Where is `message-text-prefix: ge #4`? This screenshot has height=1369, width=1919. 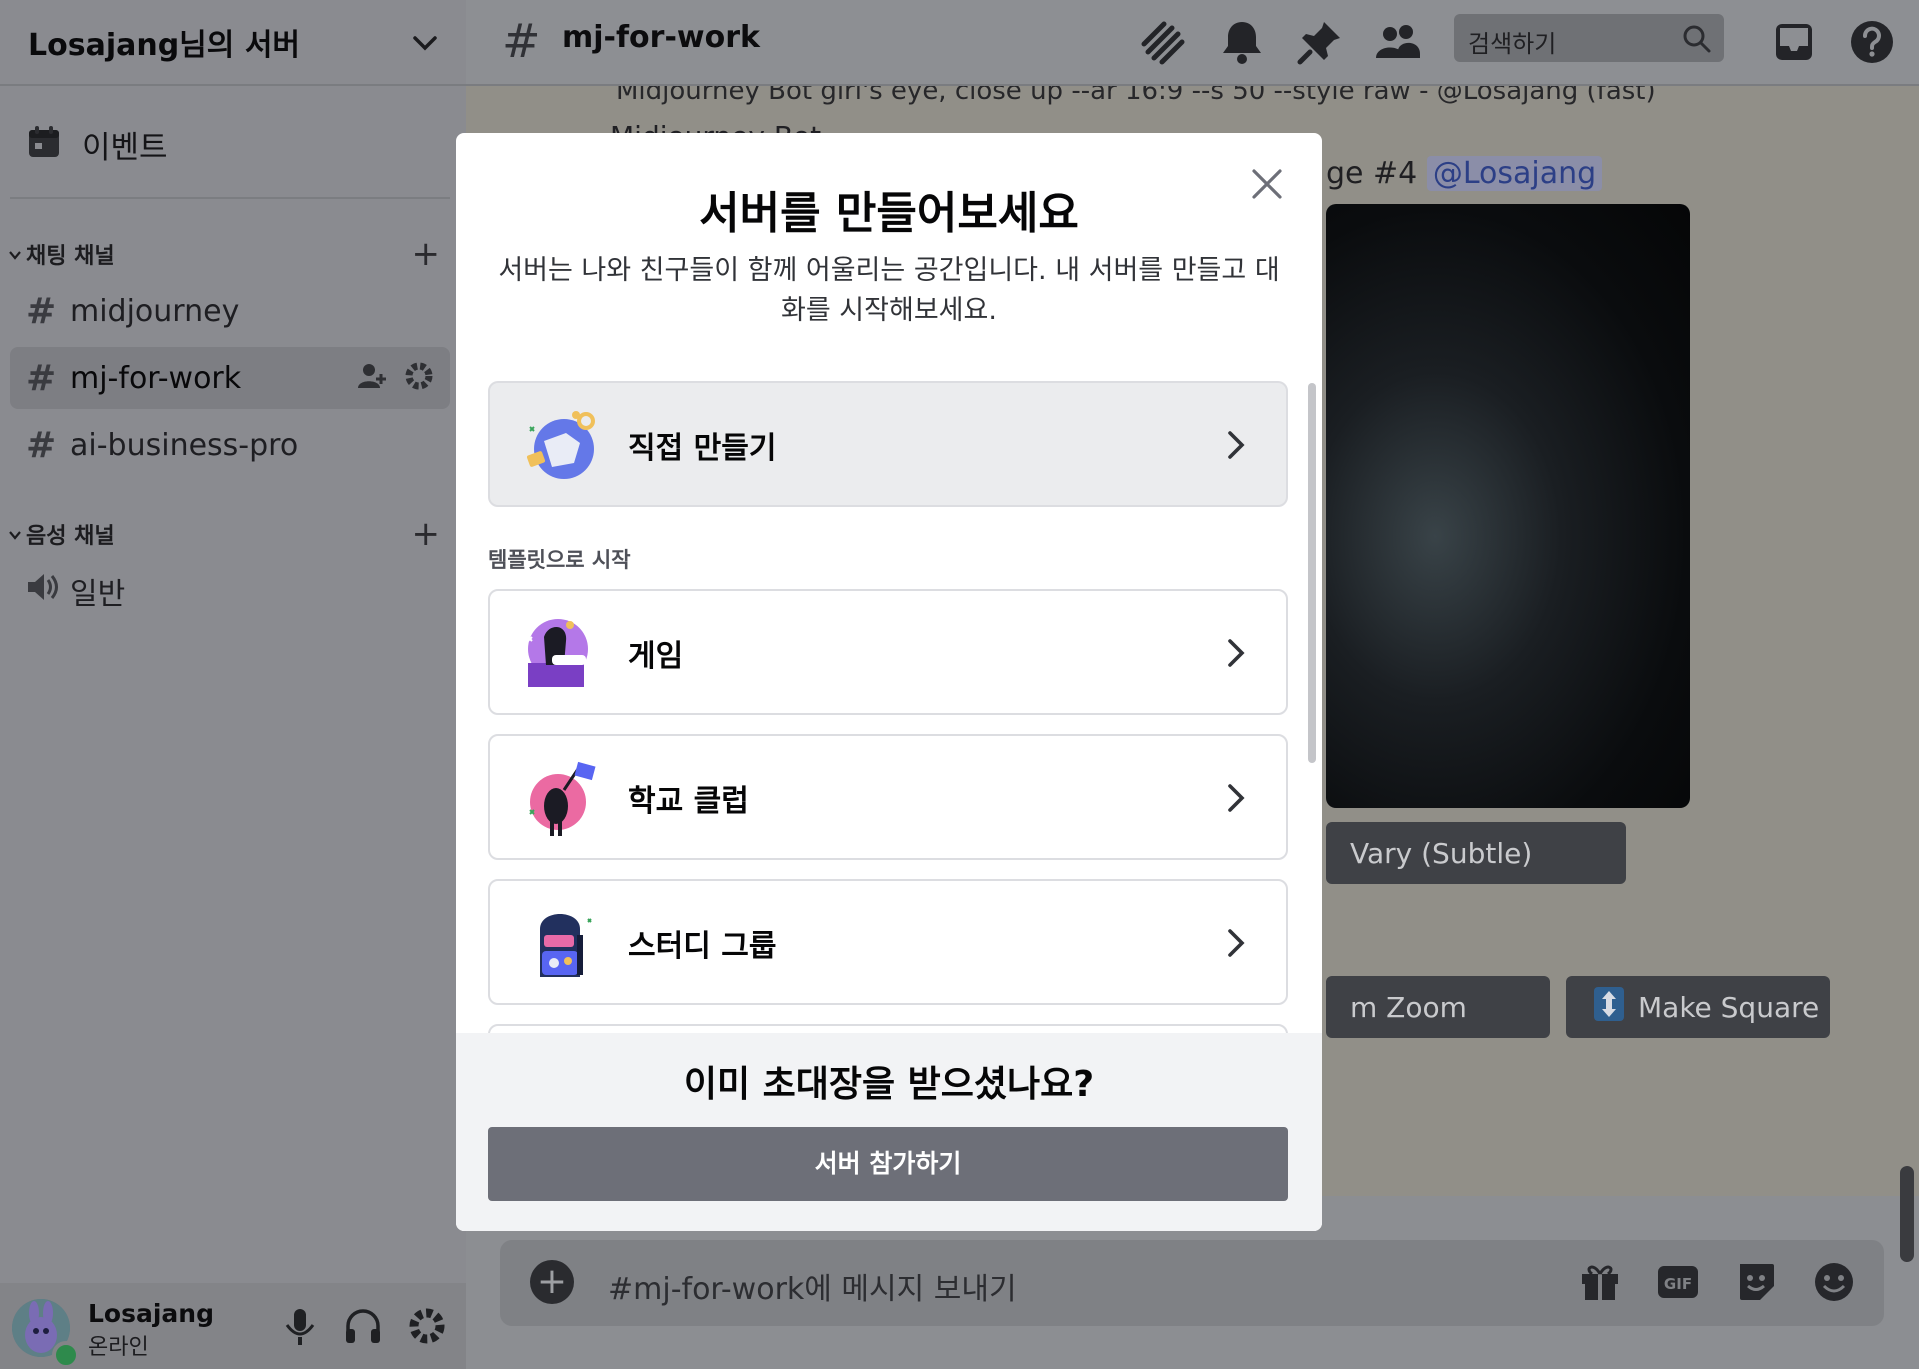
message-text-prefix: ge #4 is located at coordinates (1372, 173).